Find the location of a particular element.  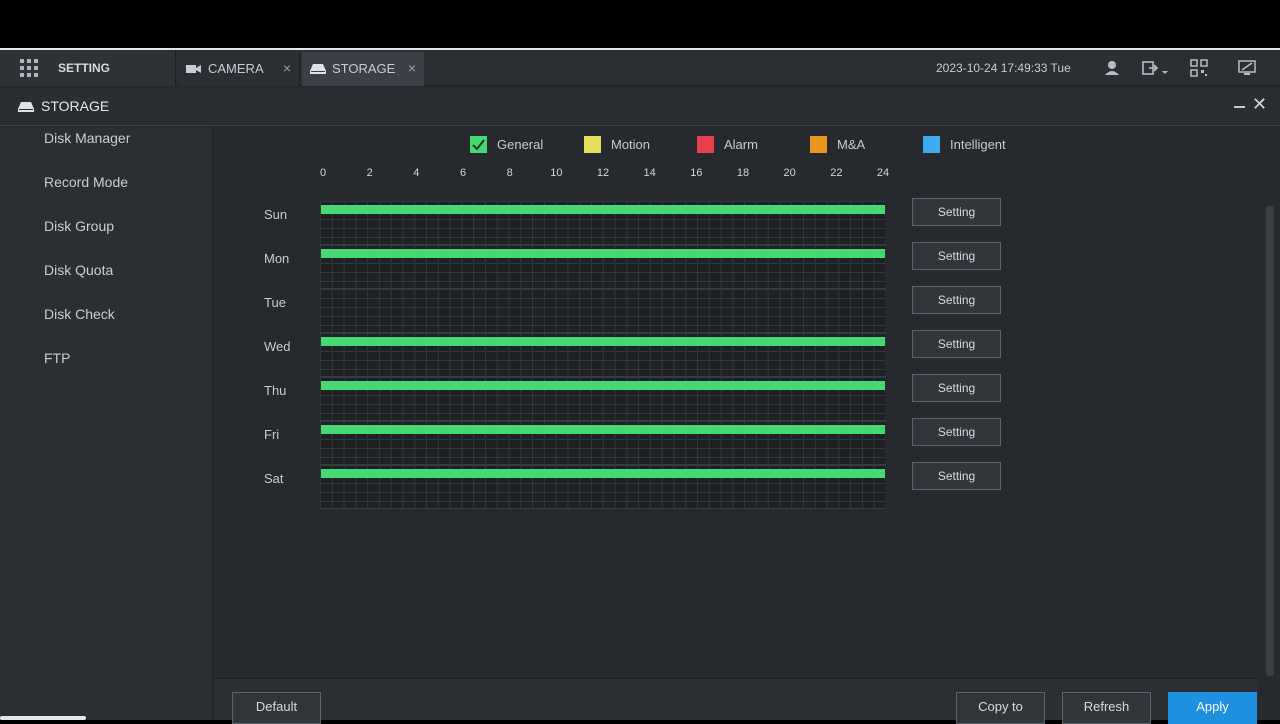

tab-camera-label: CAMERA is located at coordinates (236, 68).